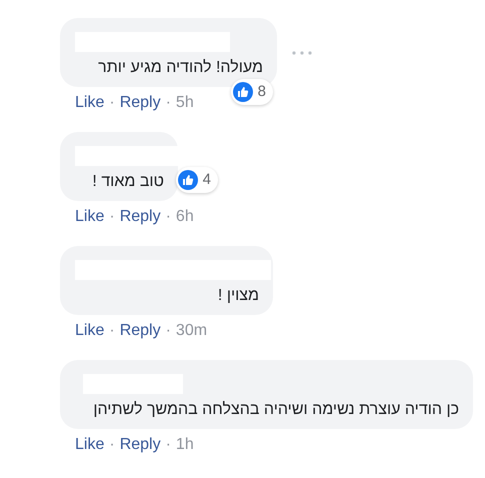 This screenshot has height=478, width=485. What do you see at coordinates (238, 296) in the screenshot?
I see `comment-text: מצוין !` at bounding box center [238, 296].